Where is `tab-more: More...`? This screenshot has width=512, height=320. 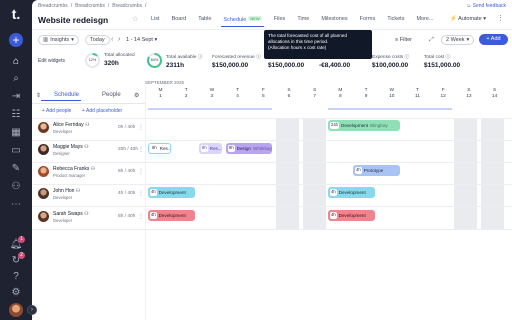
tab-more: More... is located at coordinates (424, 22).